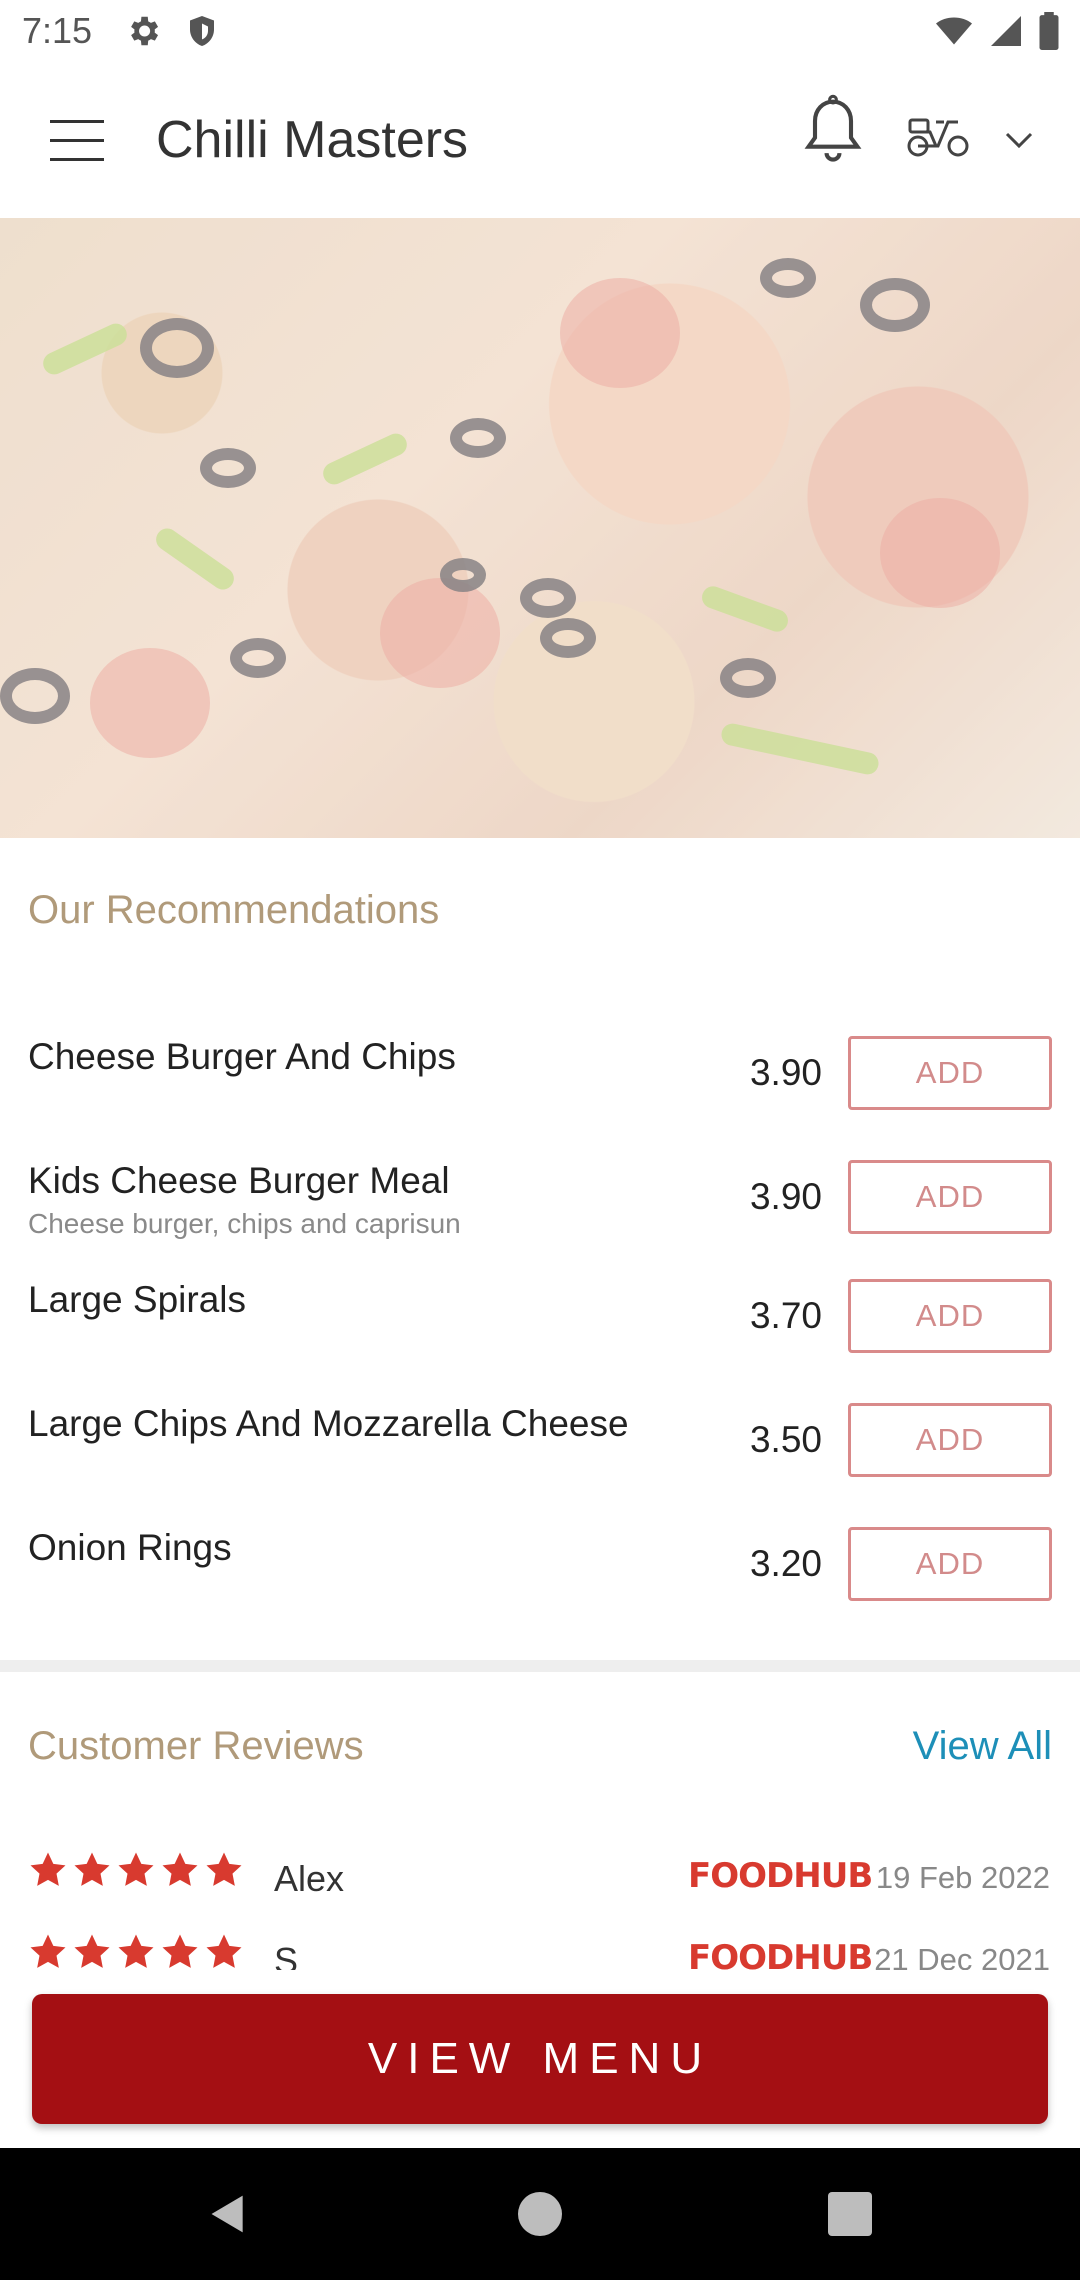  Describe the element at coordinates (962, 1956) in the screenshot. I see `review-date: 21 Dec 2021` at that location.